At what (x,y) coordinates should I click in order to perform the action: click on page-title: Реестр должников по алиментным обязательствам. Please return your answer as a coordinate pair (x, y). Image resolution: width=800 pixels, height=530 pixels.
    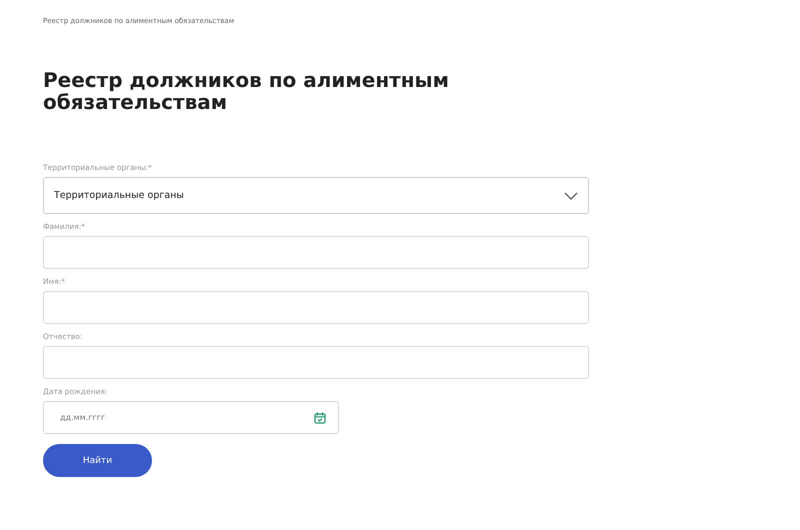
    Looking at the image, I should click on (246, 91).